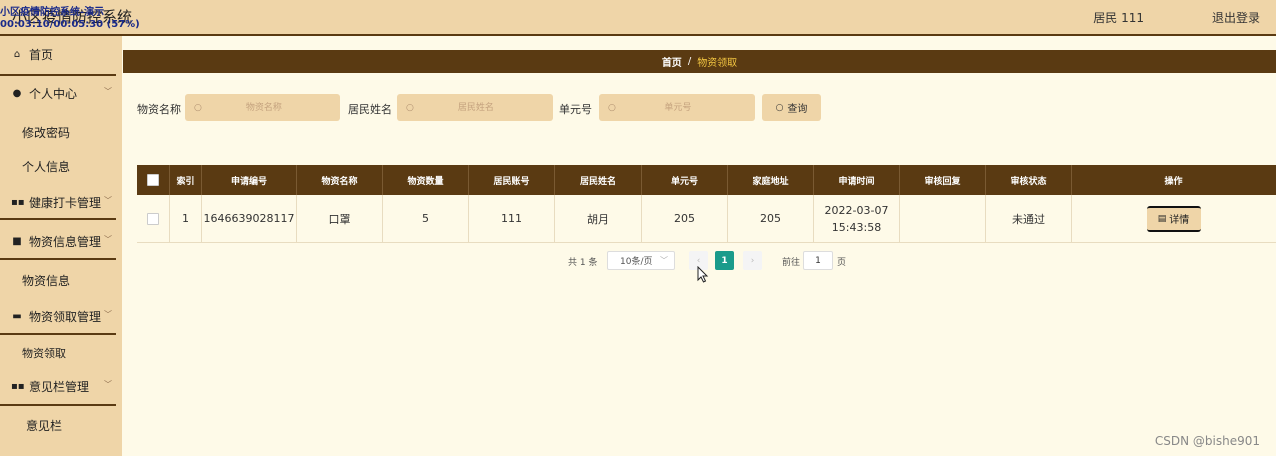 The height and width of the screenshot is (456, 1276). Describe the element at coordinates (53, 93) in the screenshot. I see `sidebar-item-label: 个人中心` at that location.